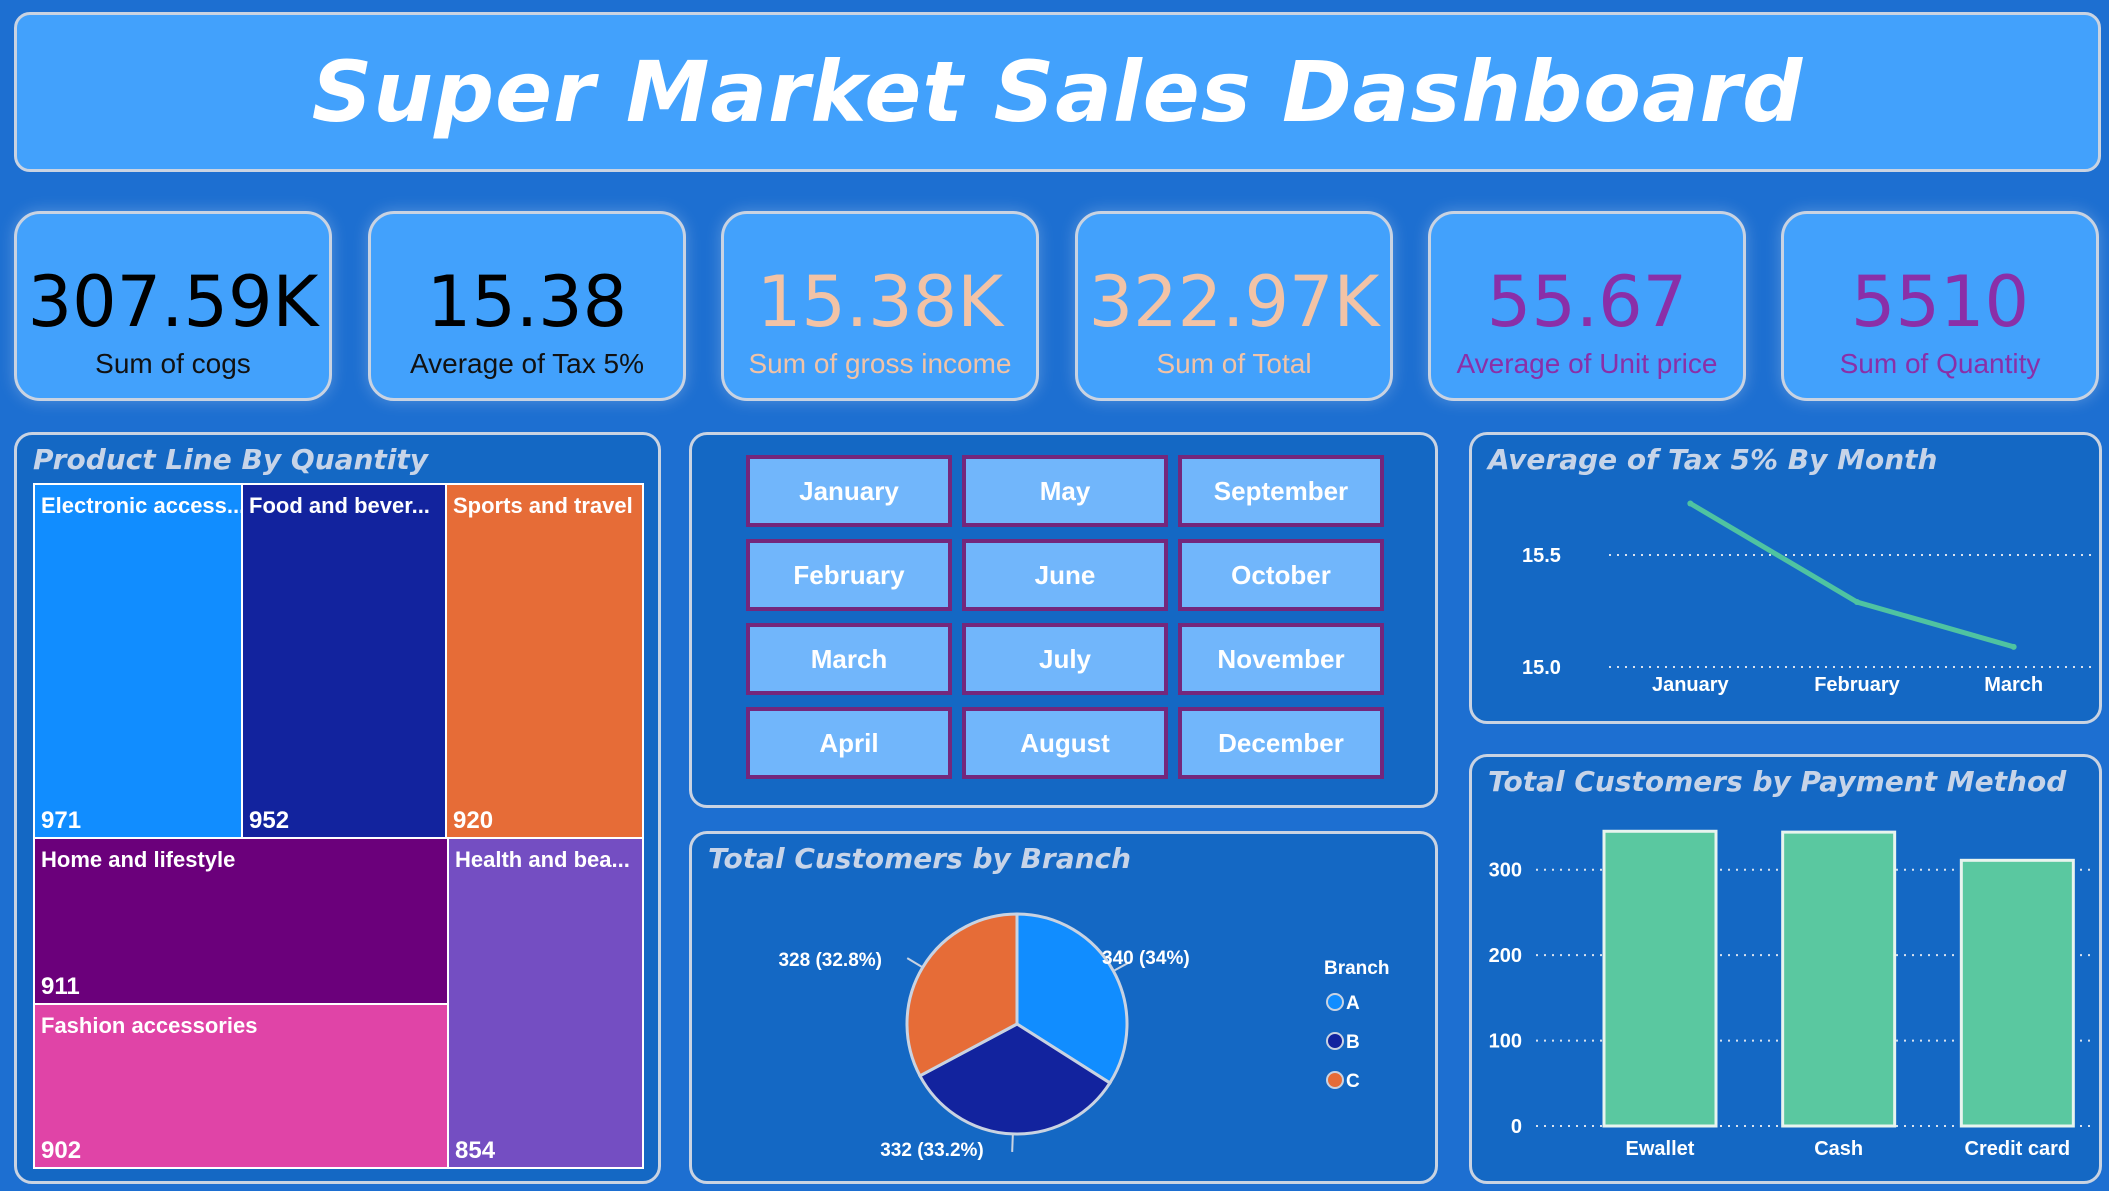 This screenshot has width=2109, height=1191. Describe the element at coordinates (241, 1086) in the screenshot. I see `treemap-cell: Fashion accessories 902` at that location.